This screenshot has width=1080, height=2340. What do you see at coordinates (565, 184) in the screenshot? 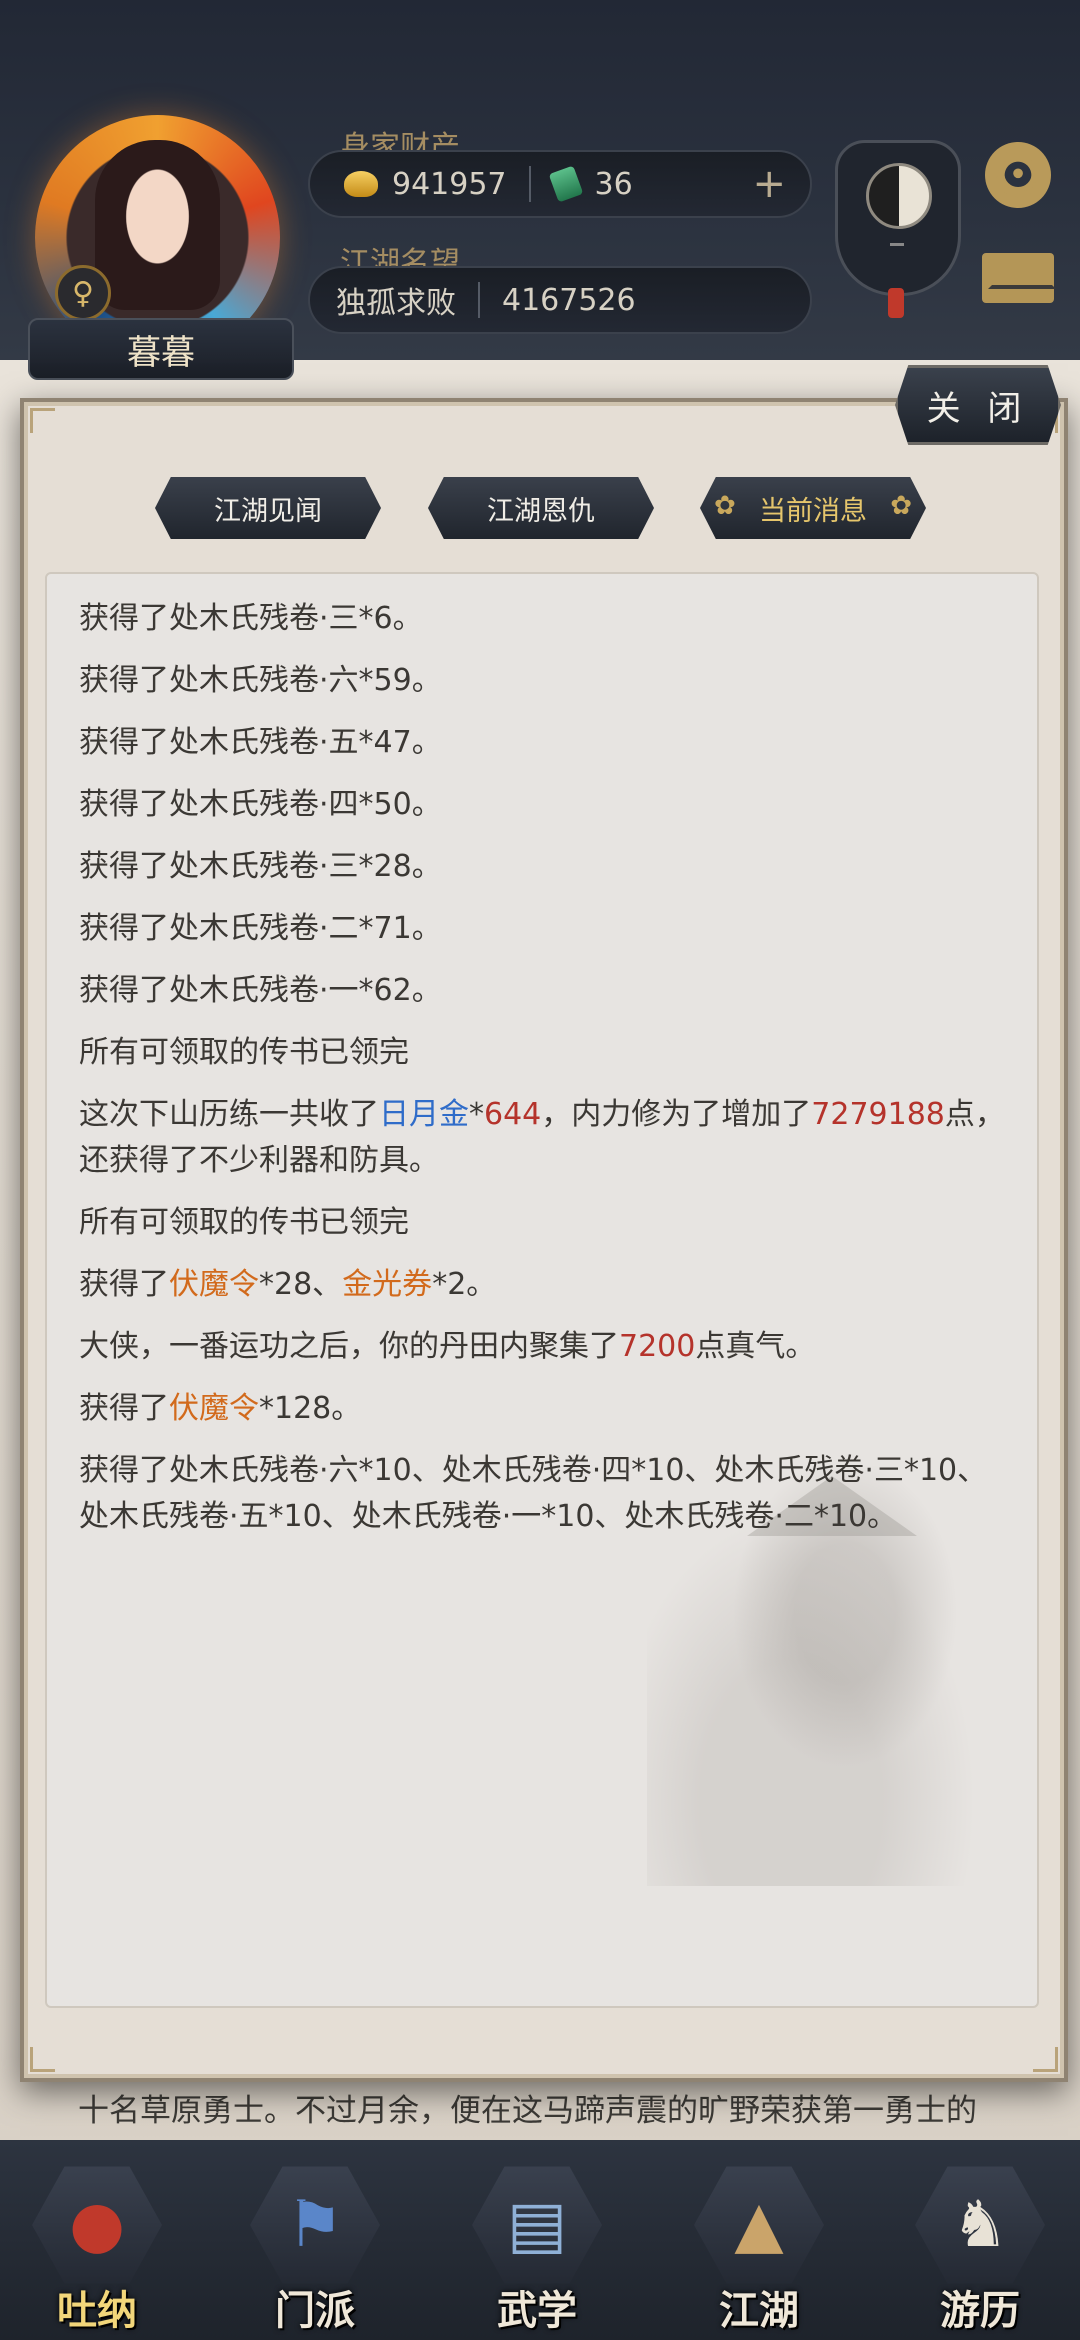
I see `jade-icon` at bounding box center [565, 184].